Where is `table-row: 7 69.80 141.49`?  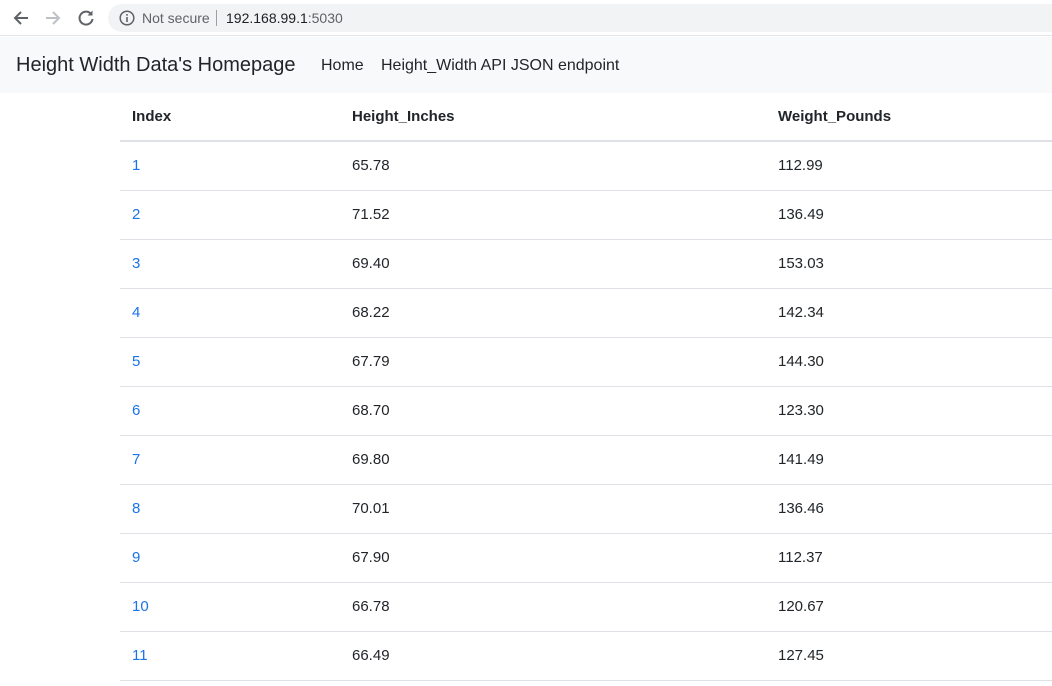
table-row: 7 69.80 141.49 is located at coordinates (586, 460).